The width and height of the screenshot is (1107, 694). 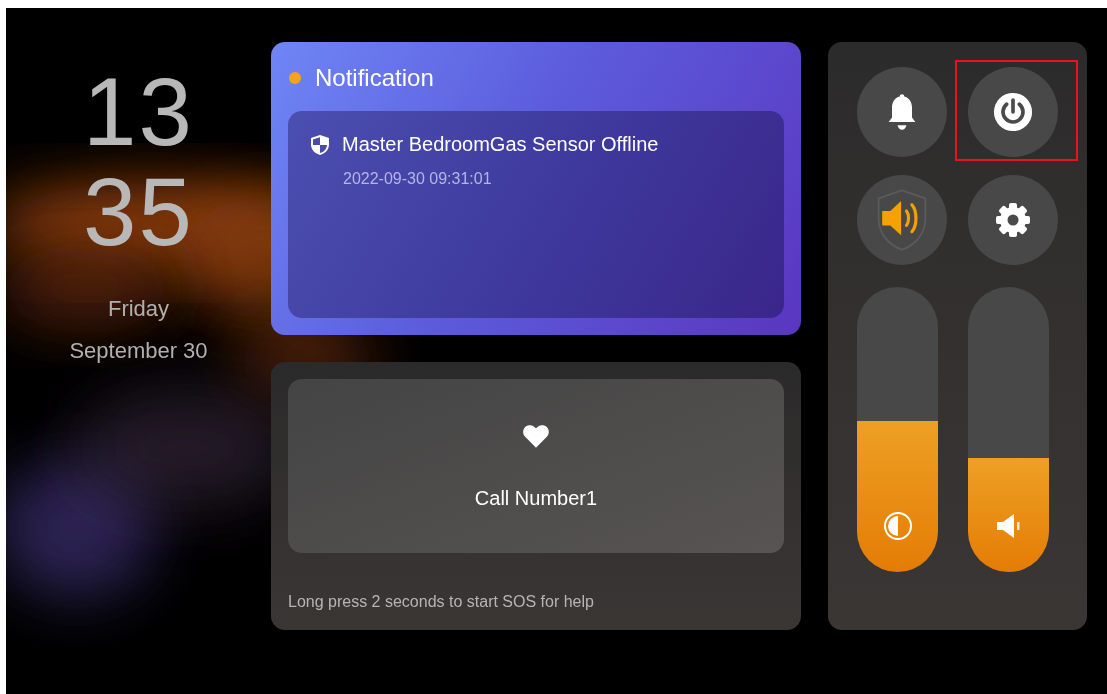 What do you see at coordinates (320, 144) in the screenshot?
I see `shield-icon` at bounding box center [320, 144].